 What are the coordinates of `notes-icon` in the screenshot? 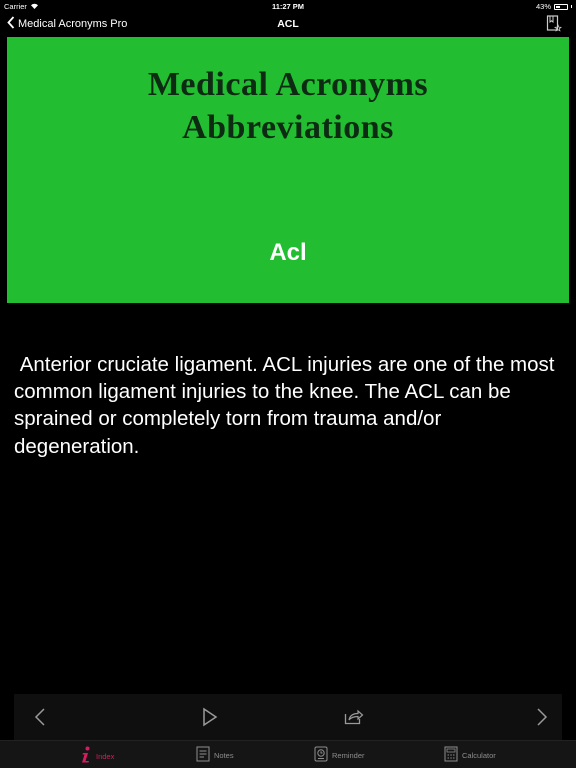 It's located at (203, 755).